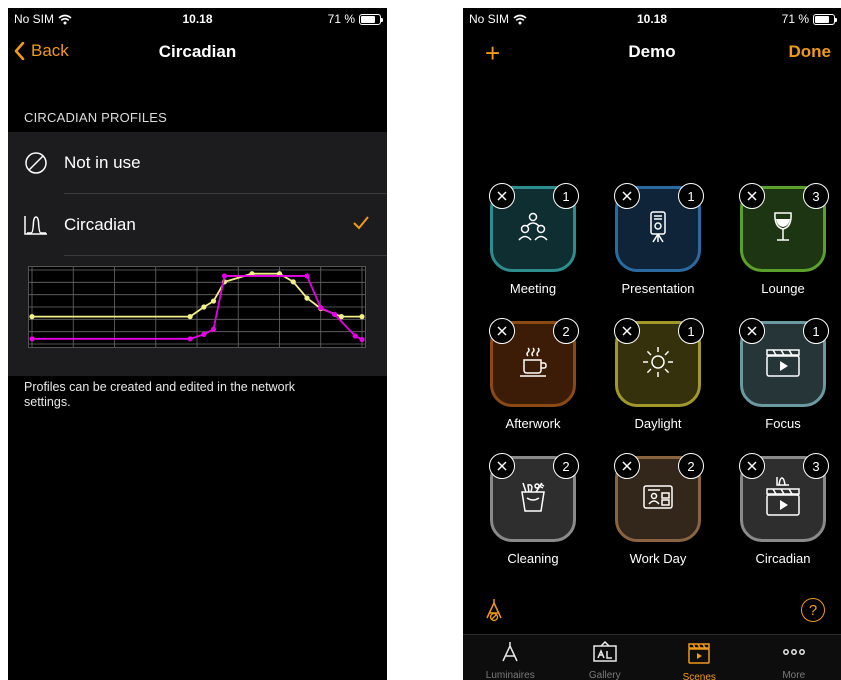 The width and height of the screenshot is (841, 680). What do you see at coordinates (783, 288) in the screenshot?
I see `scene-label: Lounge` at bounding box center [783, 288].